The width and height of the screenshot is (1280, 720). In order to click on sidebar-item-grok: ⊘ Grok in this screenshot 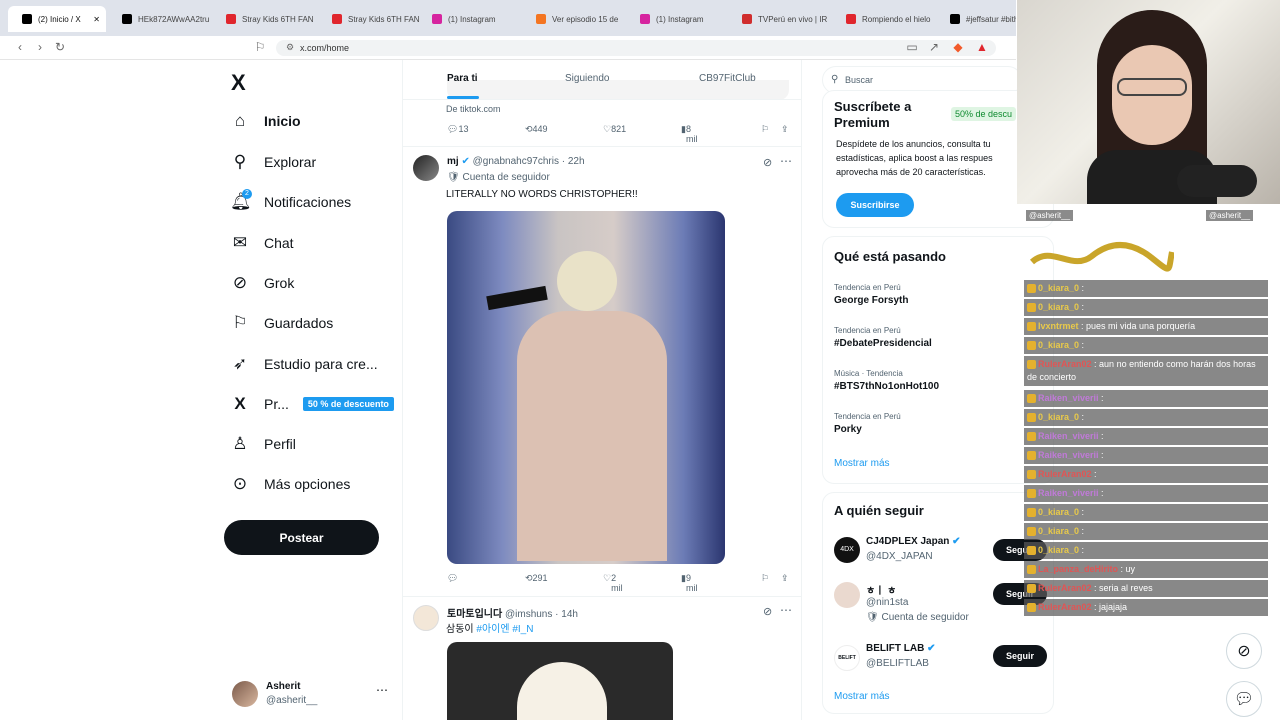, I will do `click(262, 283)`.